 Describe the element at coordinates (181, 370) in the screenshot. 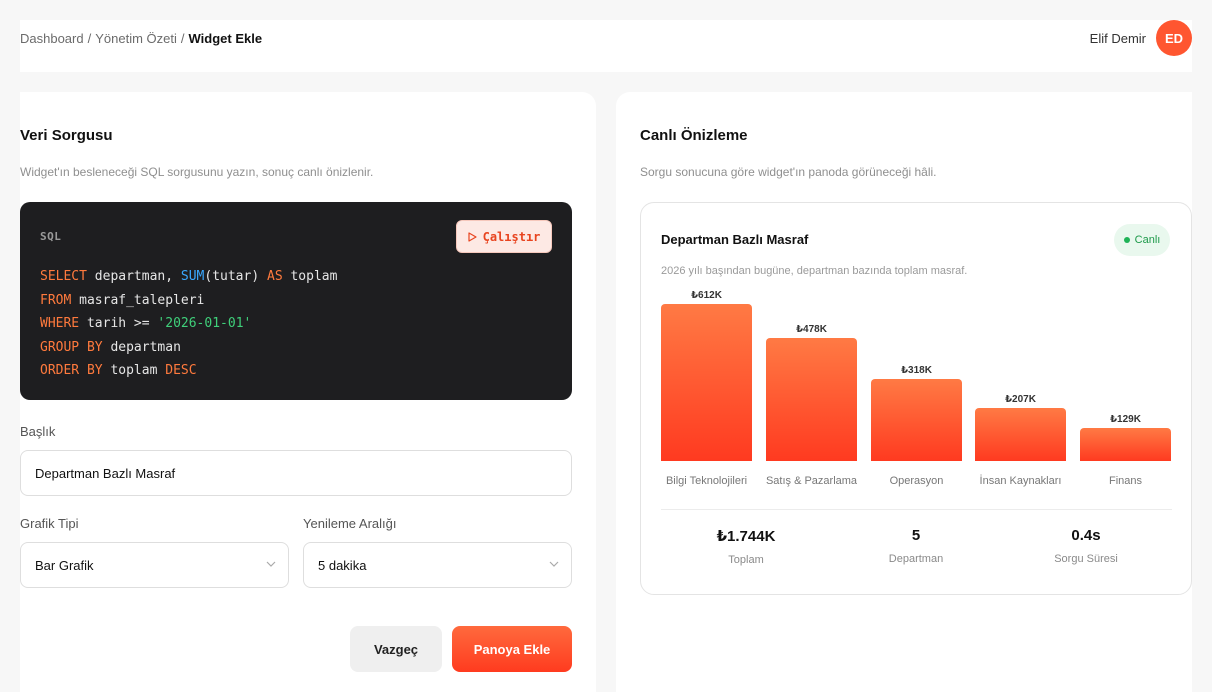

I see `code-token: DESC` at that location.